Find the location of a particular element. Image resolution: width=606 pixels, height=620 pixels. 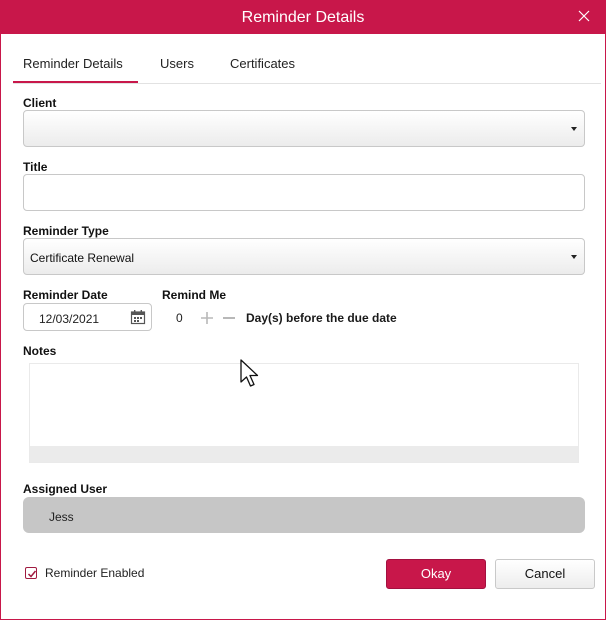

title-input is located at coordinates (304, 192).